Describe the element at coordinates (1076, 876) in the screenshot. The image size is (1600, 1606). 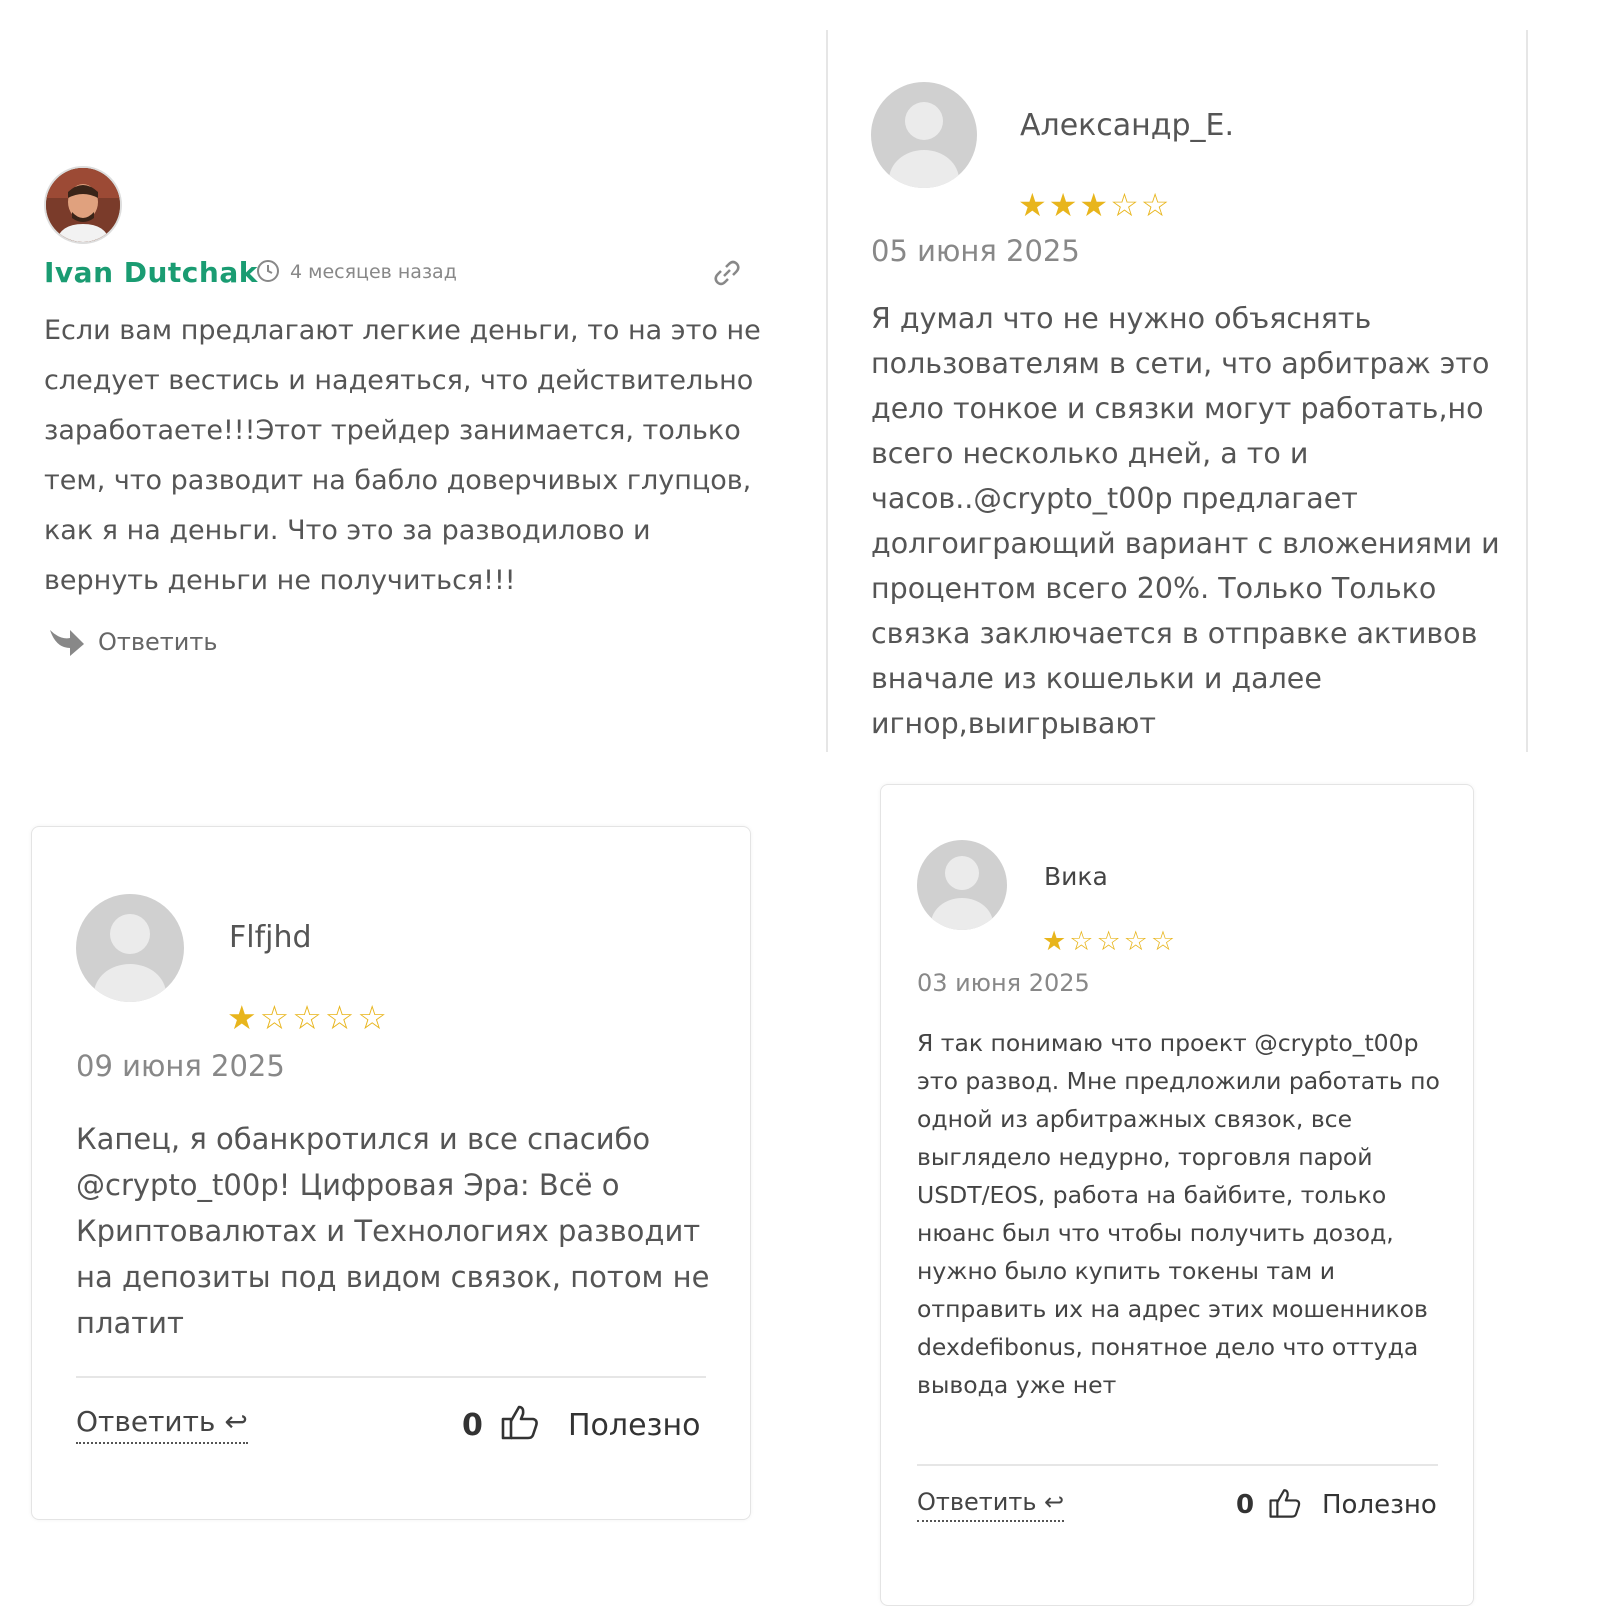
I see `author-name: Вика` at that location.